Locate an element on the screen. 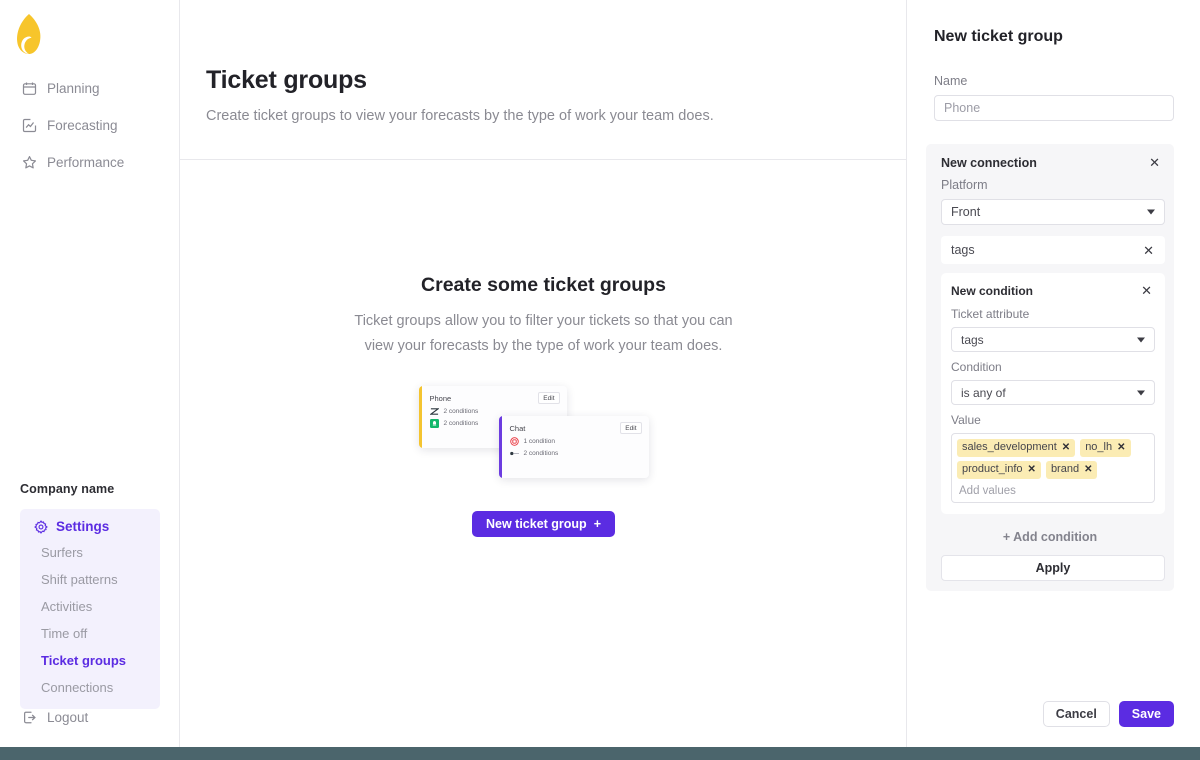  condition-title: New condition is located at coordinates (992, 290).